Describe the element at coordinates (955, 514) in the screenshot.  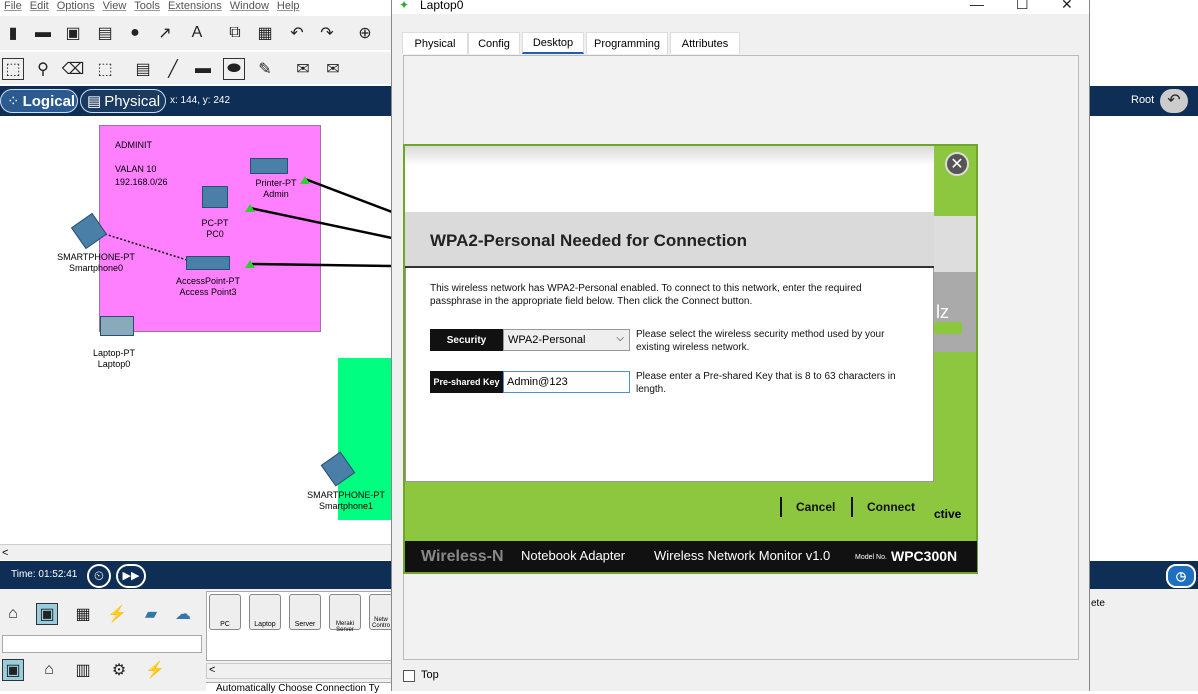
I see `side-active-label: ctive` at that location.